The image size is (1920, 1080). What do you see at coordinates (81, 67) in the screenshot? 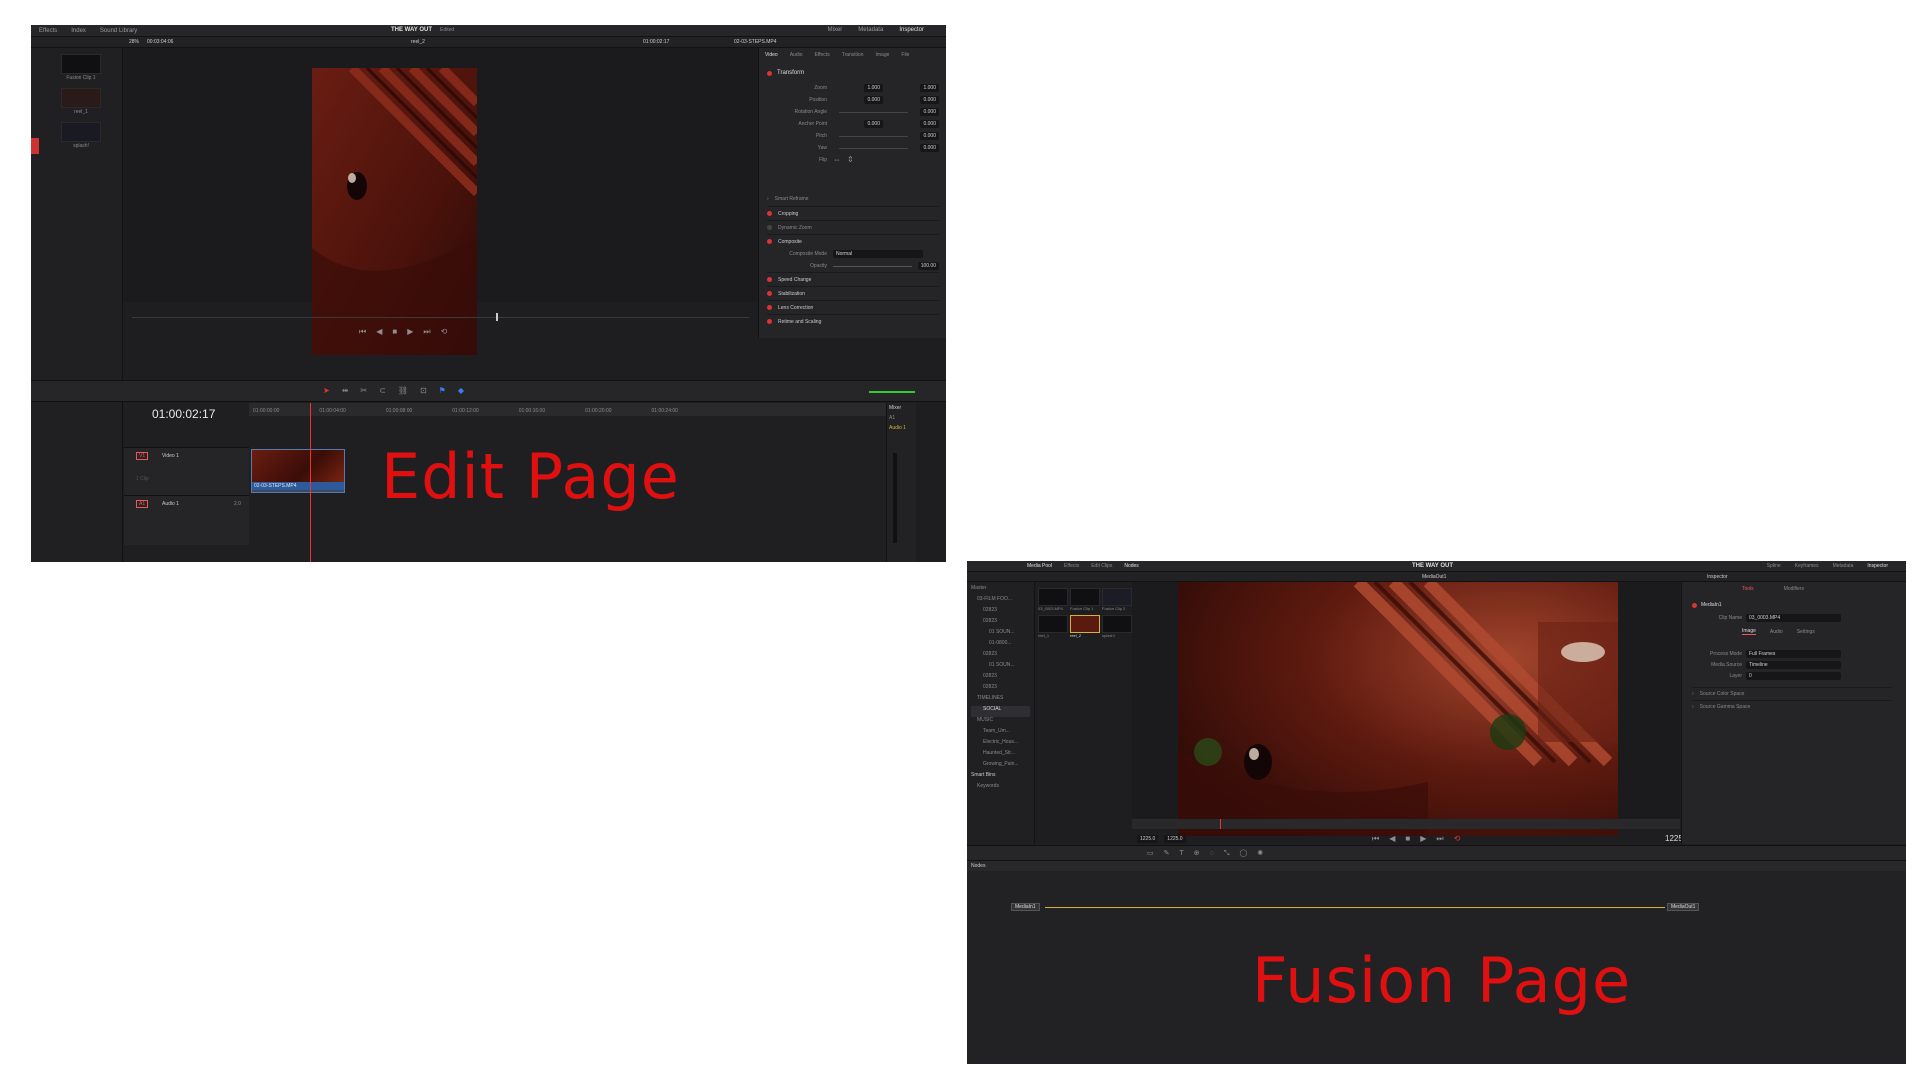
I see `media-pool-item-1: Fusion Clip 1` at bounding box center [81, 67].